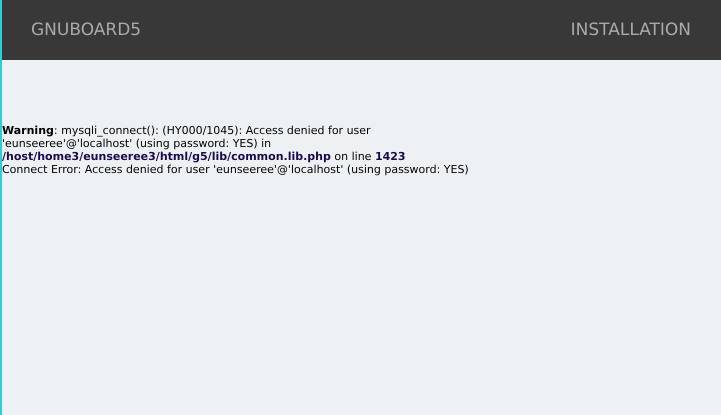  What do you see at coordinates (236, 169) in the screenshot?
I see `error-message: Connect Error: Access denied for user 'eunseeree'@'localhost' (using password: YES)` at bounding box center [236, 169].